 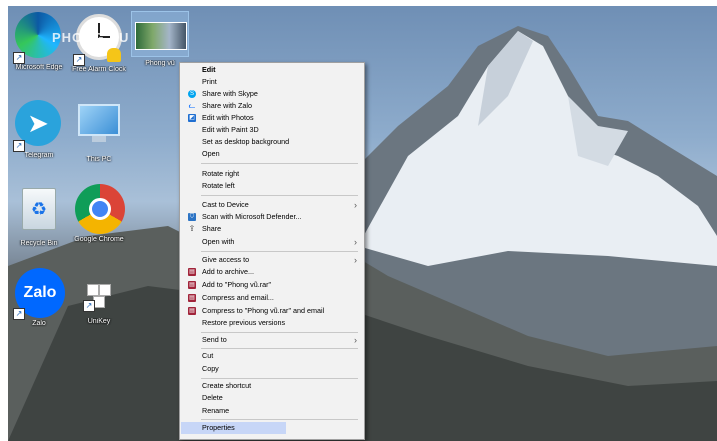 What do you see at coordinates (272, 94) in the screenshot?
I see `menu-item-share-skype: S Share with Skype` at bounding box center [272, 94].